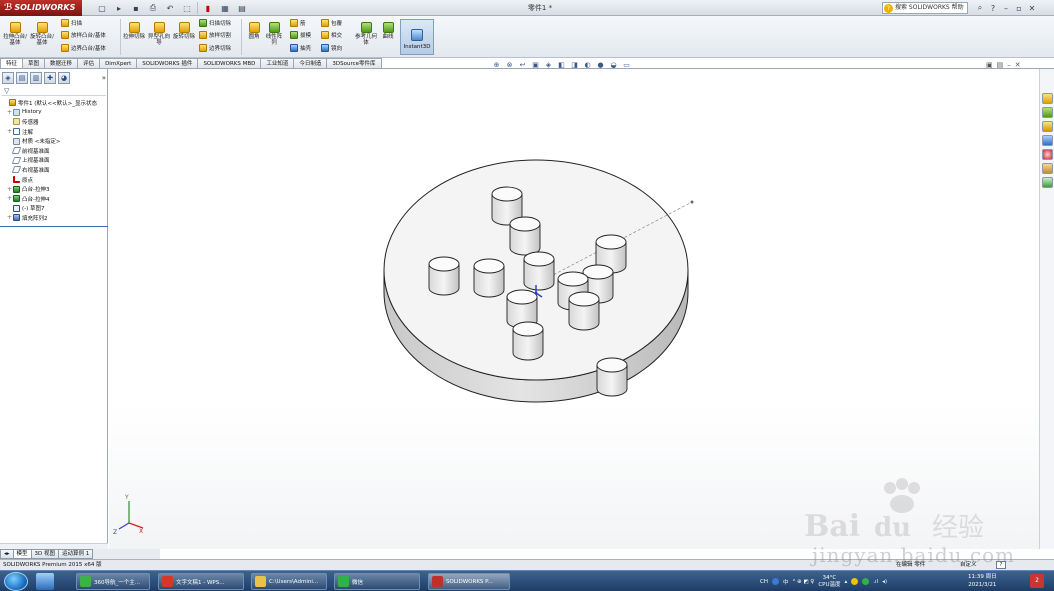 The height and width of the screenshot is (591, 1054). What do you see at coordinates (626, 65) in the screenshot?
I see `view-settings-icon: ▭` at bounding box center [626, 65].